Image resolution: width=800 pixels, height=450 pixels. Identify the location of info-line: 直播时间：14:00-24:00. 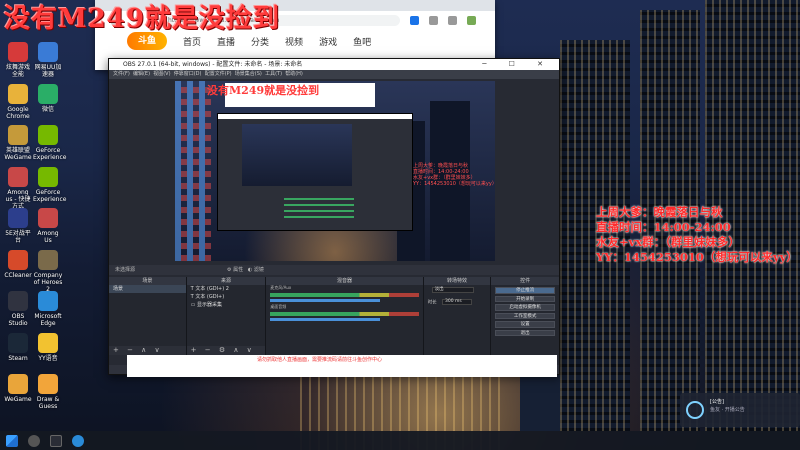
(663, 227).